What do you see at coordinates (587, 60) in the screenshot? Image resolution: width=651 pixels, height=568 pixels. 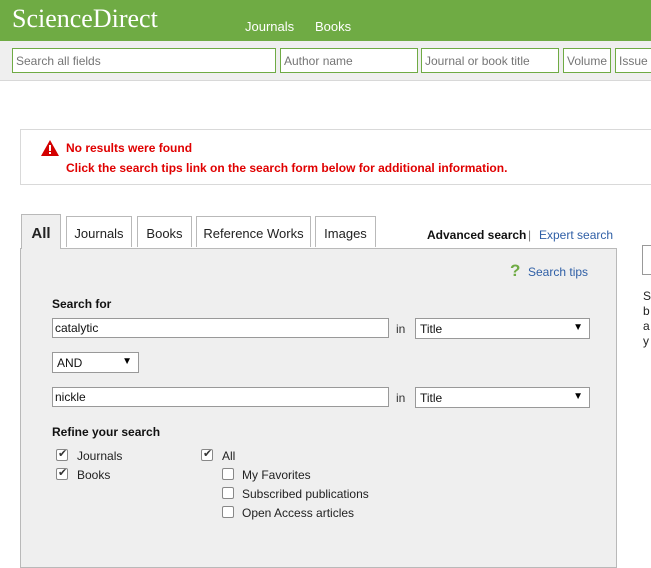 I see `volume-input` at bounding box center [587, 60].